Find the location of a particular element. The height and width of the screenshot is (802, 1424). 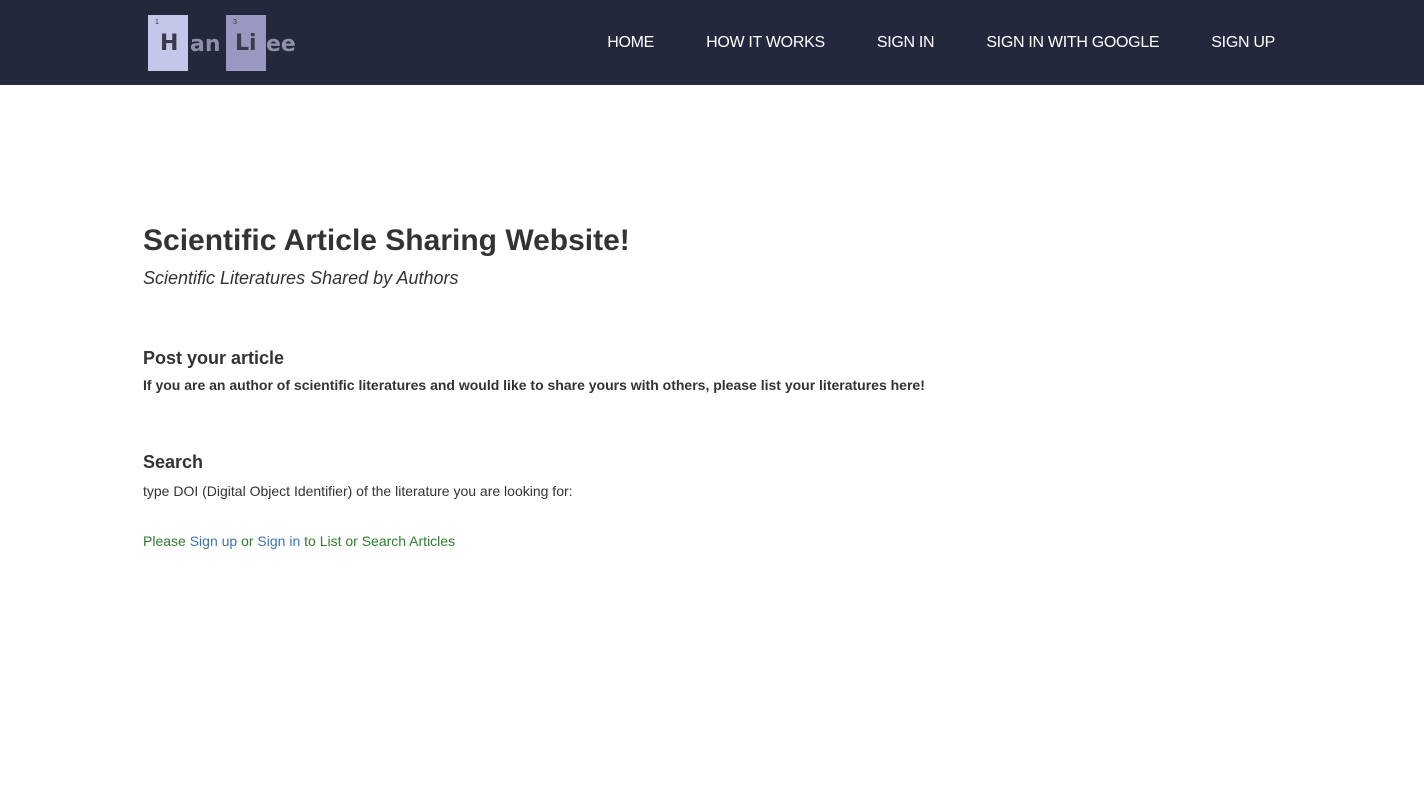

logo-tile-h-number: 1 is located at coordinates (157, 22).